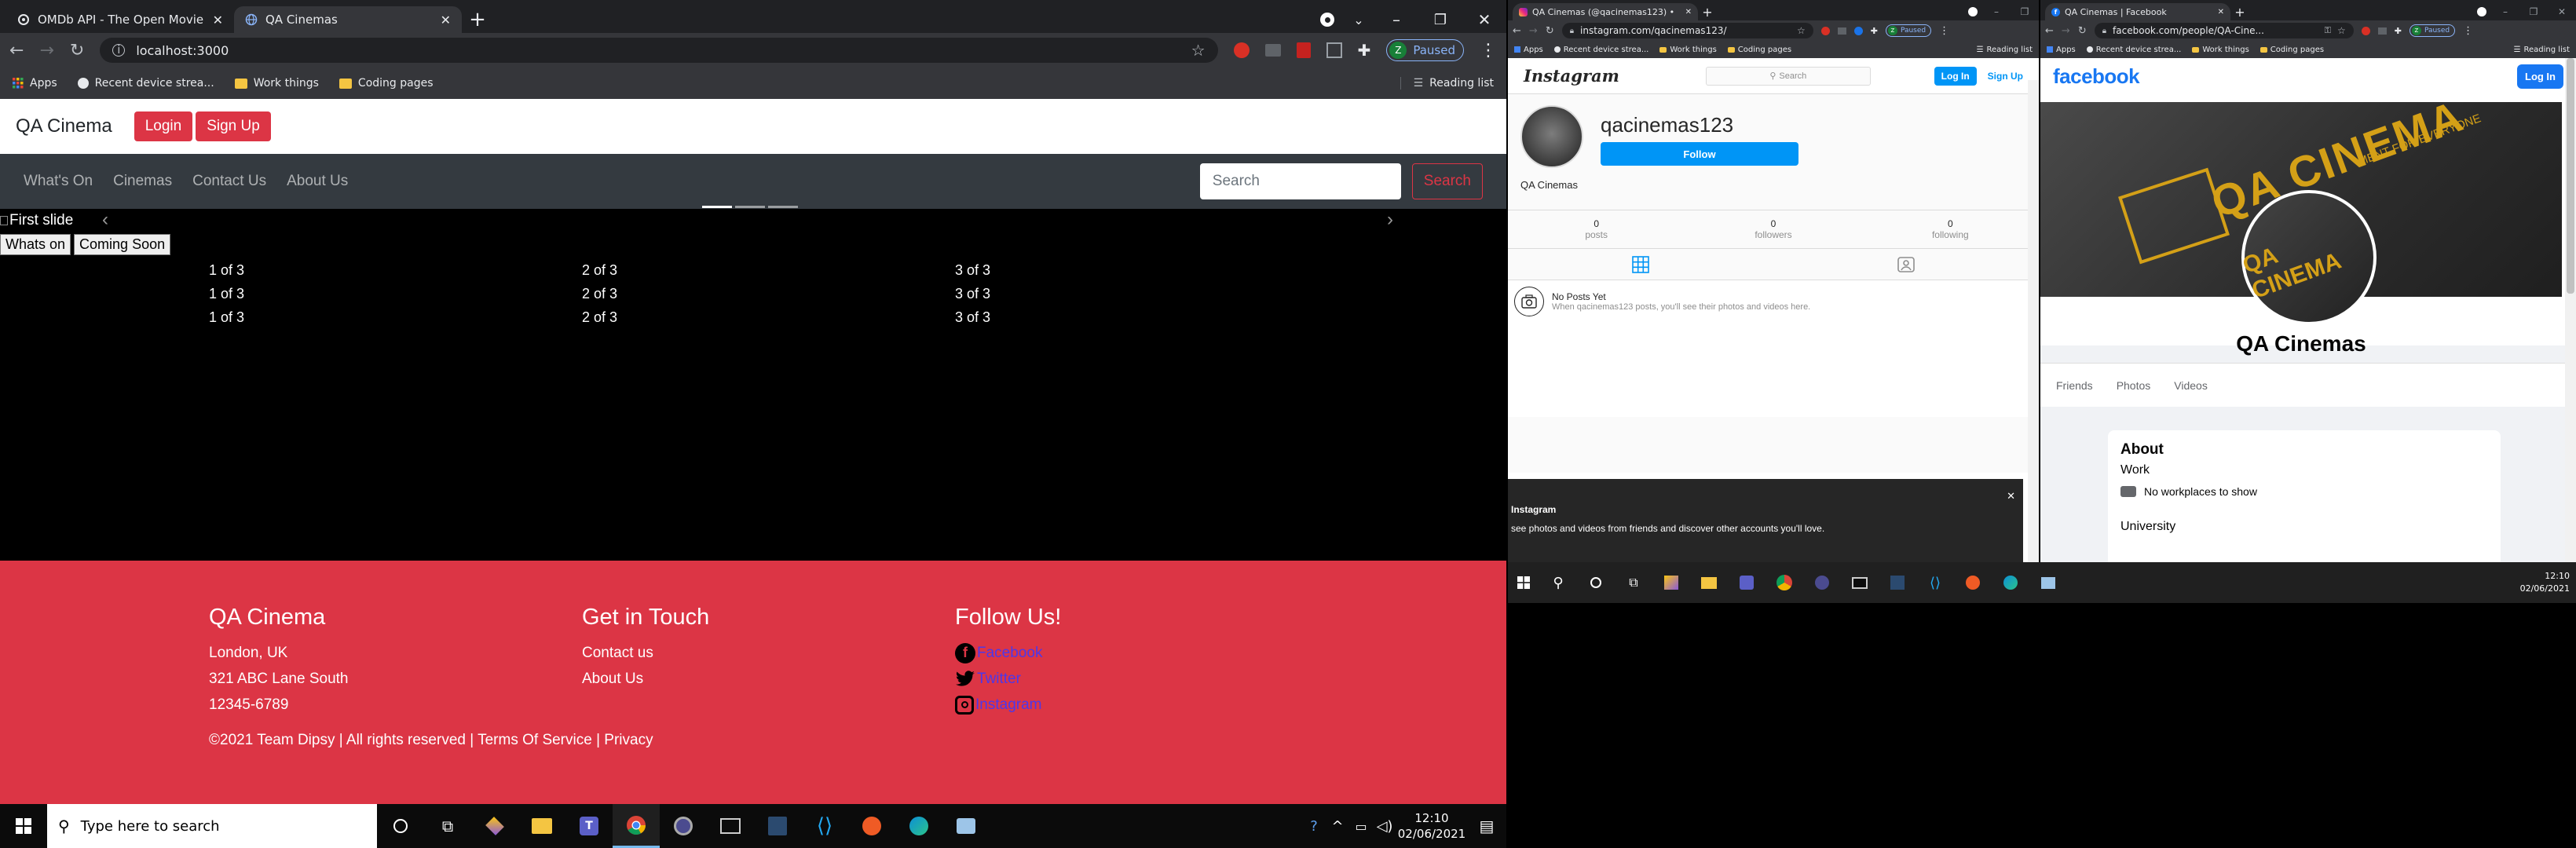  What do you see at coordinates (769, 679) in the screenshot?
I see `footer-about-link: About Us` at bounding box center [769, 679].